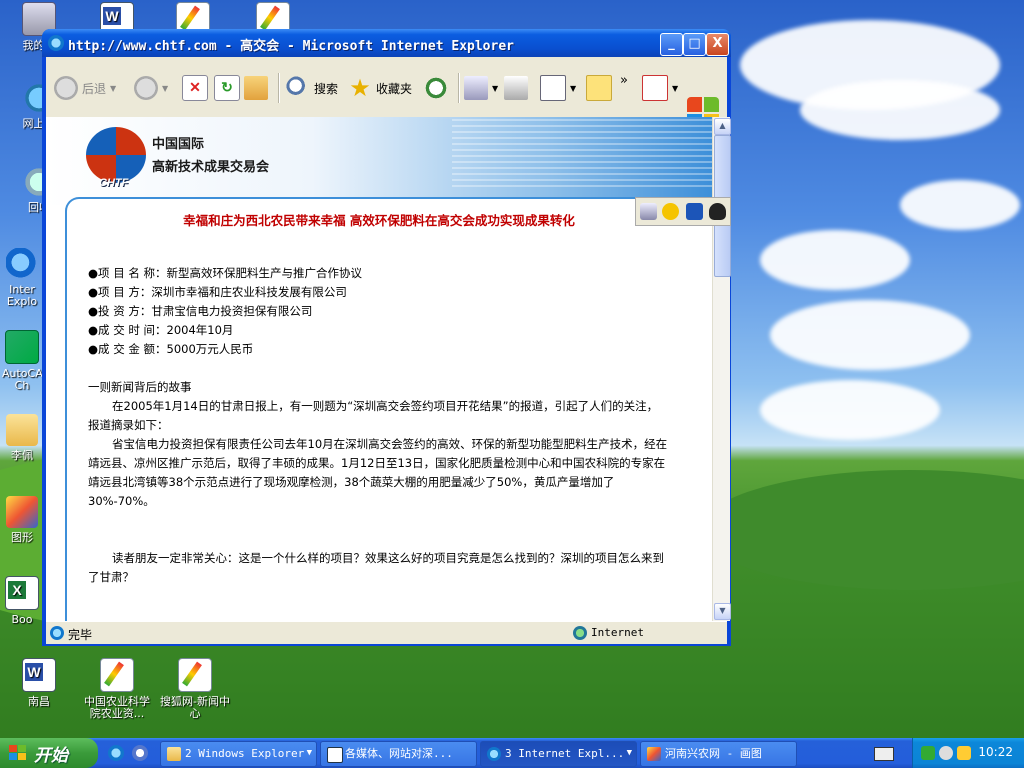 The image size is (1024, 768). Describe the element at coordinates (360, 88) in the screenshot. I see `star-icon: ★` at that location.